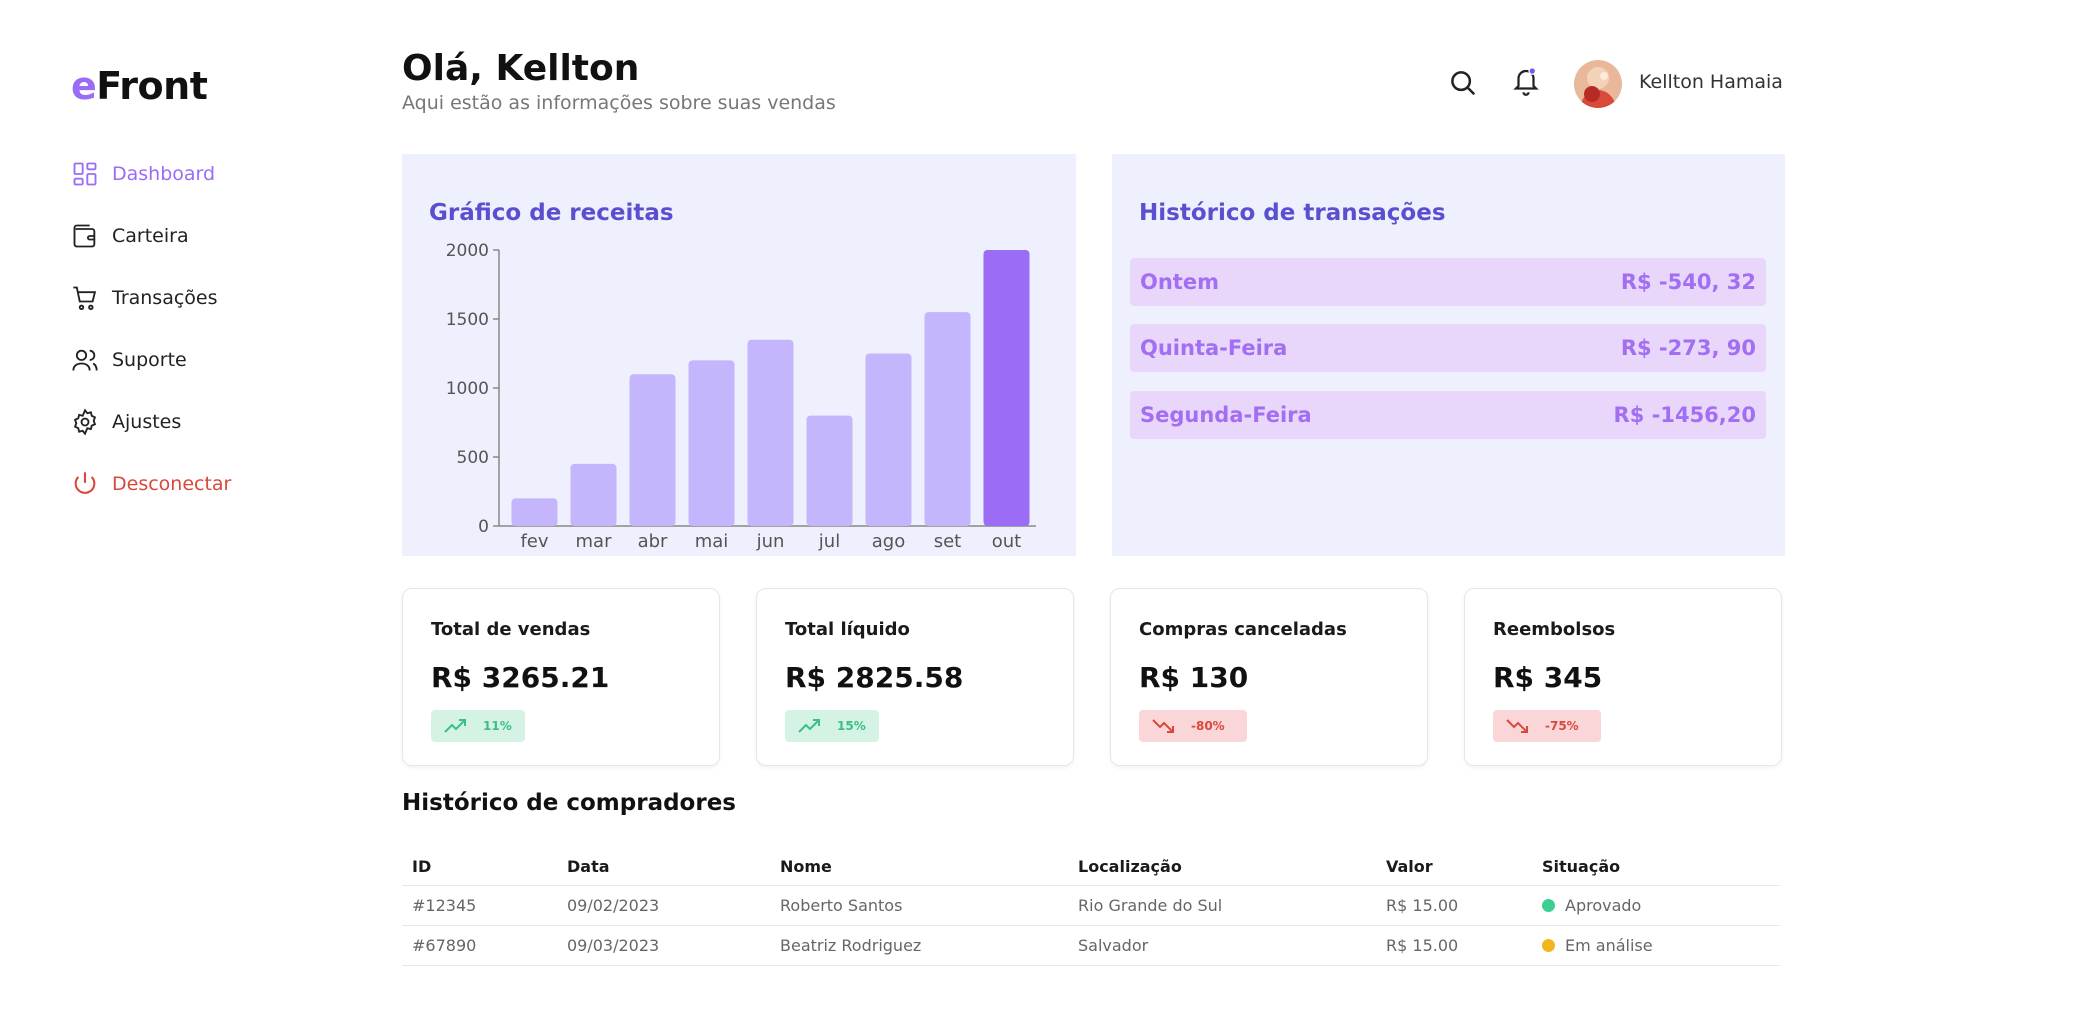  Describe the element at coordinates (221, 360) in the screenshot. I see `sidebar-item-suporte: Suporte` at that location.